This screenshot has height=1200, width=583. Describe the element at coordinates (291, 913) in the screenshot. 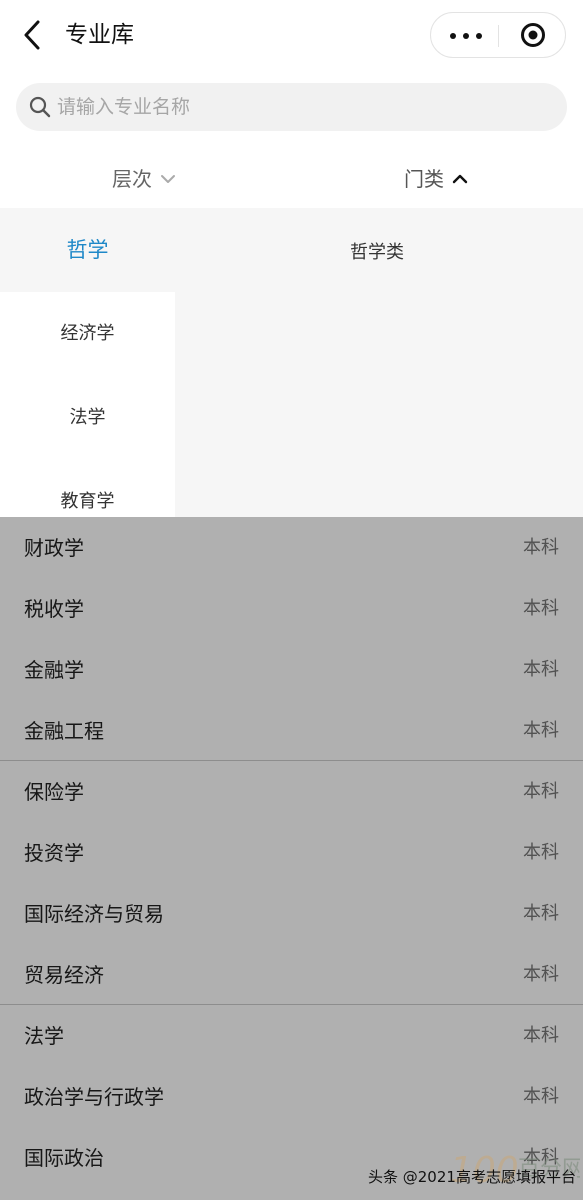

I see `list-item: 国际经济与贸易 本科` at that location.